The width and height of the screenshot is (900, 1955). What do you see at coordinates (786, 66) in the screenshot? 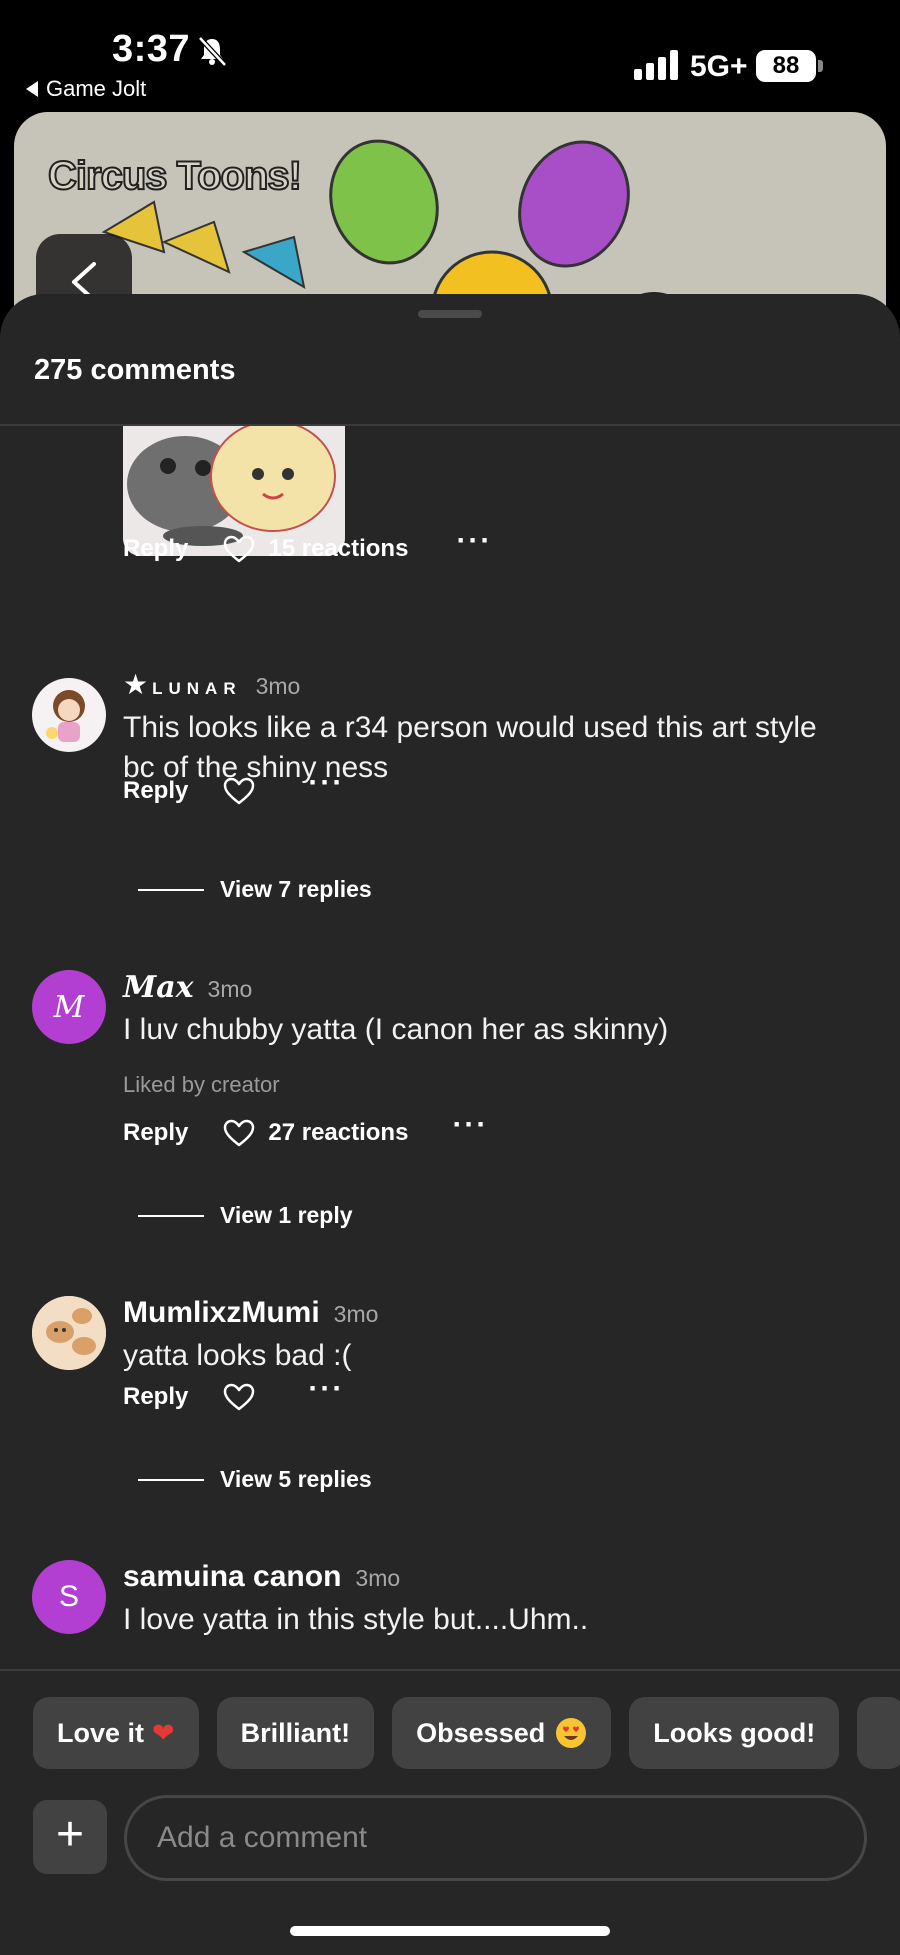
I see `battery-indicator: 88` at bounding box center [786, 66].